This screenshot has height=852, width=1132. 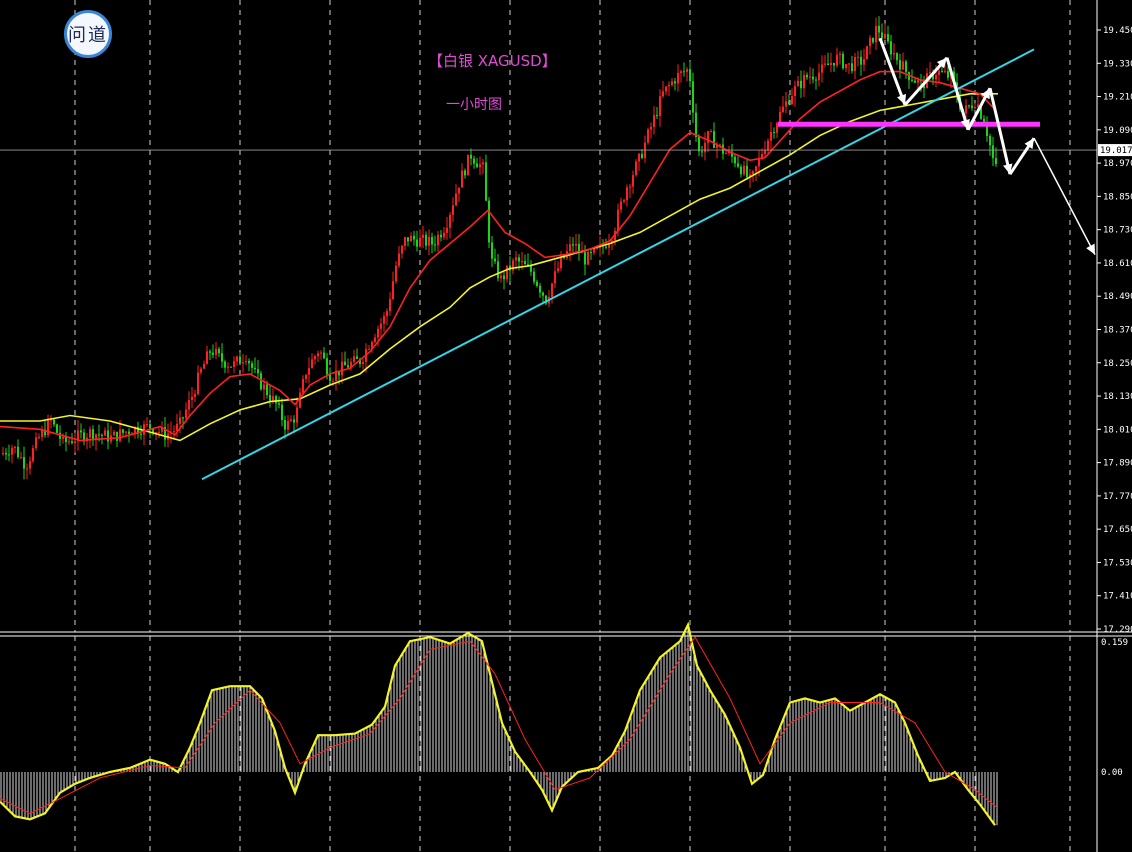 I want to click on y-tick-label: 17.650, so click(x=1117, y=530).